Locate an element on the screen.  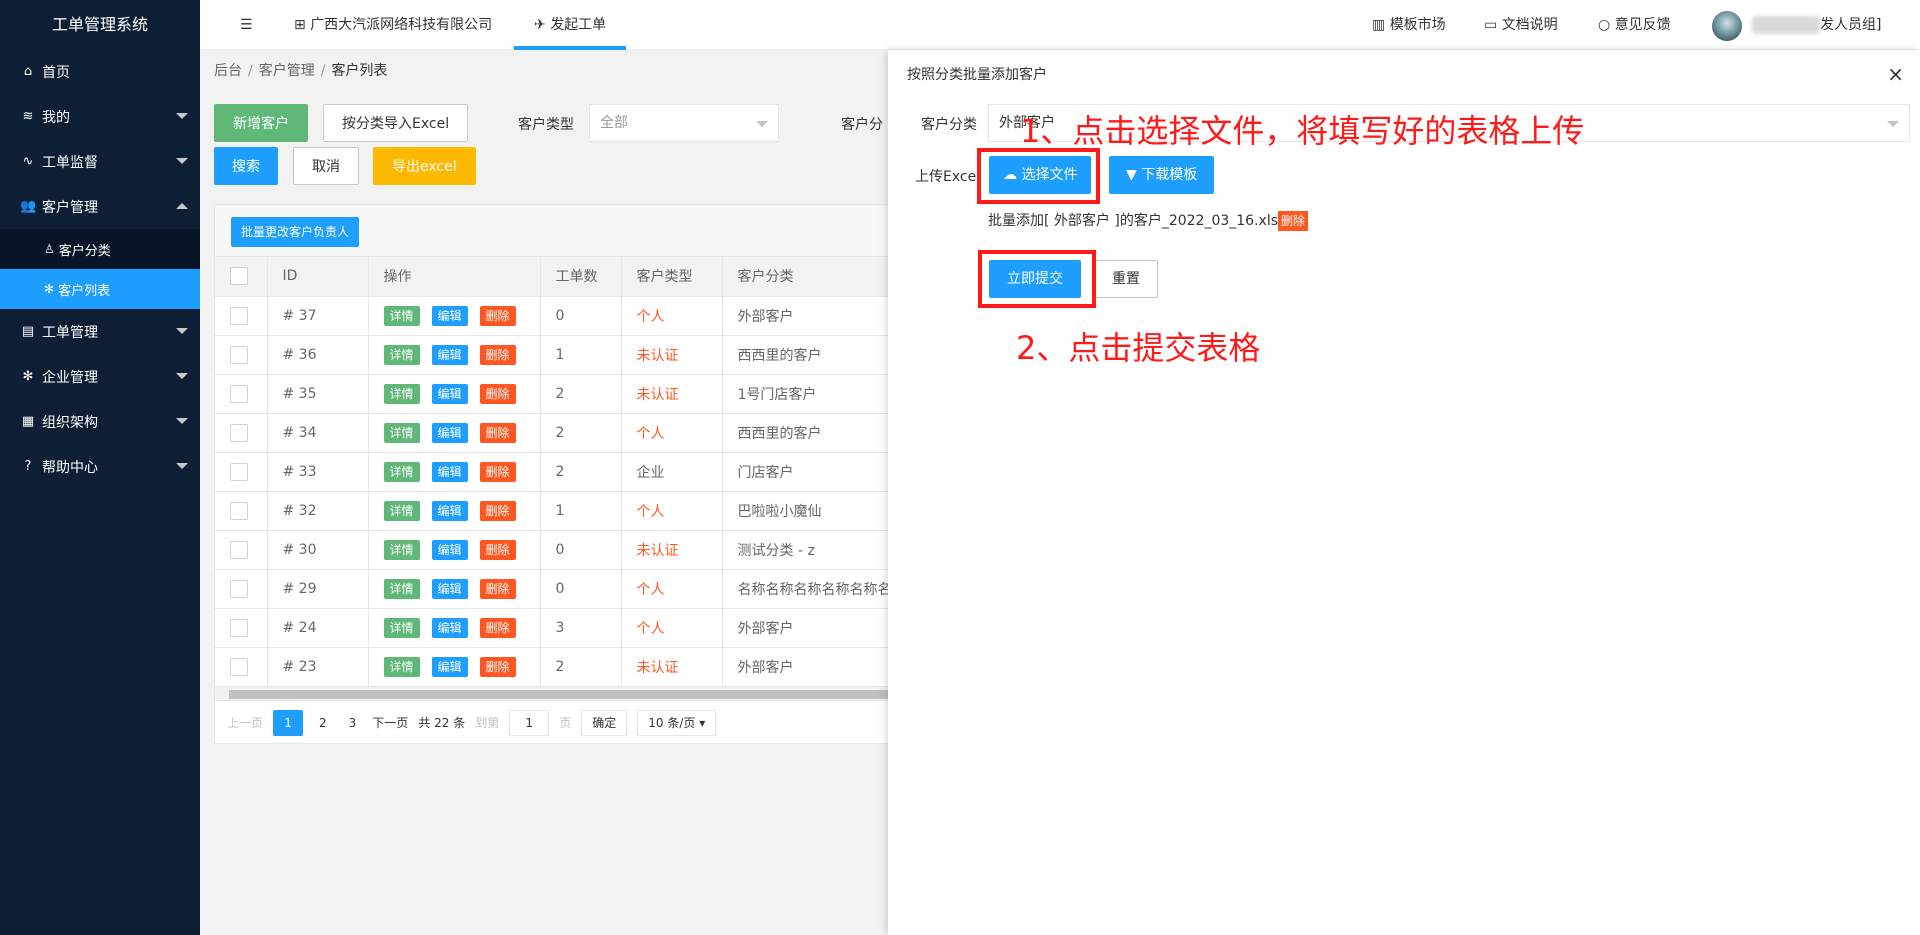
menu-toggle-icon: ☰ is located at coordinates (246, 25).